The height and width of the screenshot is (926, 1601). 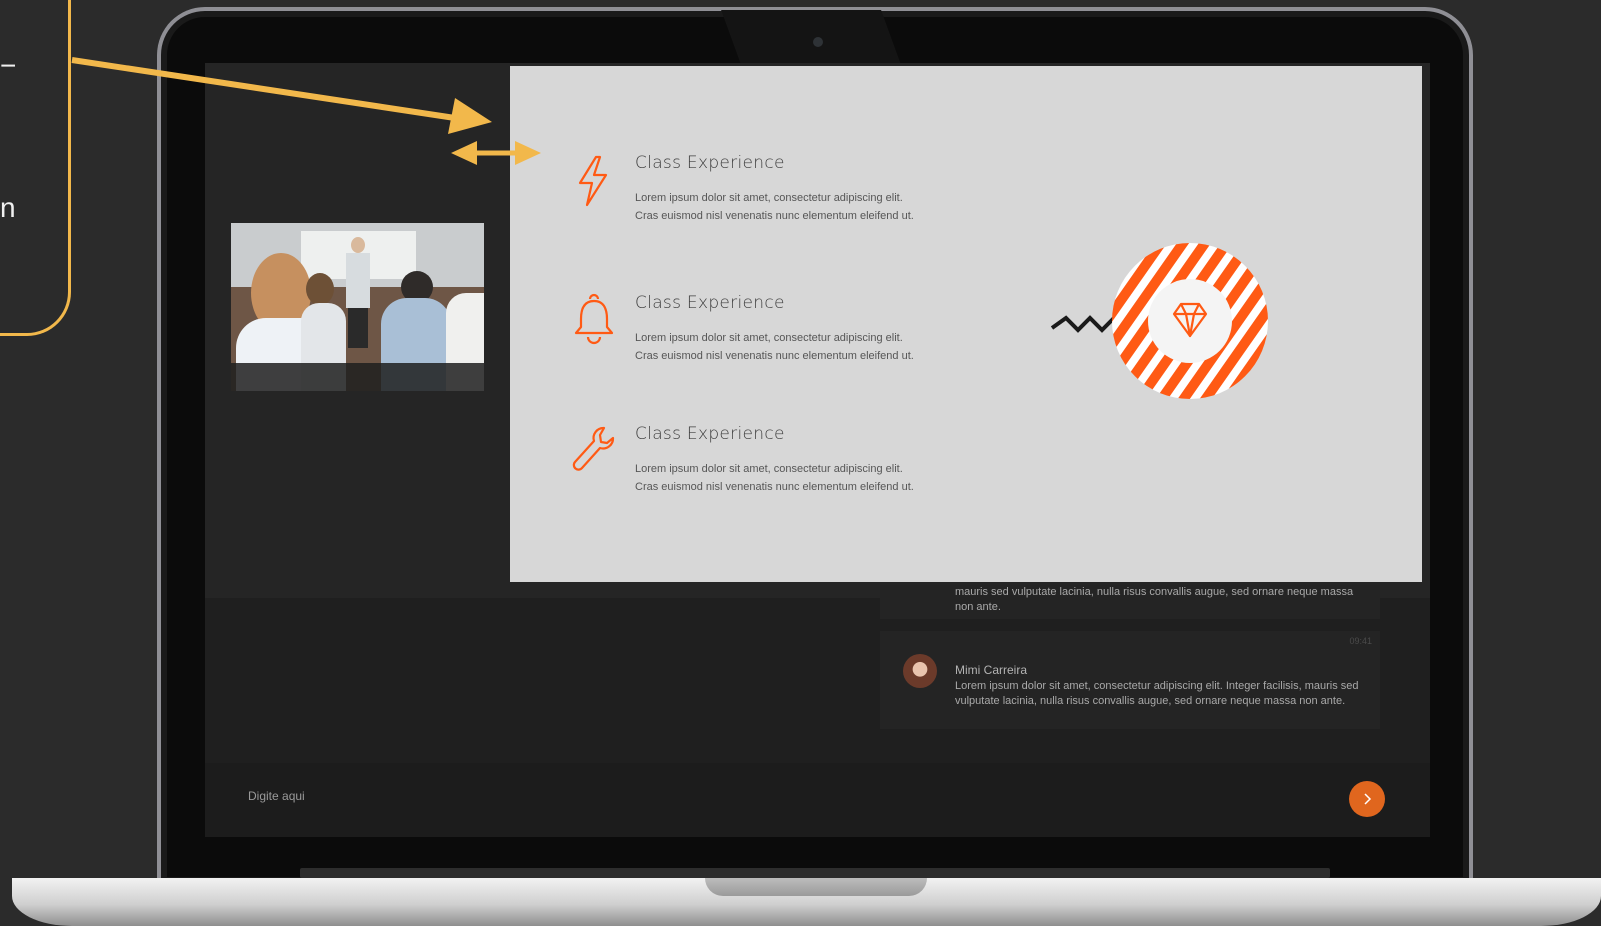 I want to click on double-arrow-icon, so click(x=496, y=153).